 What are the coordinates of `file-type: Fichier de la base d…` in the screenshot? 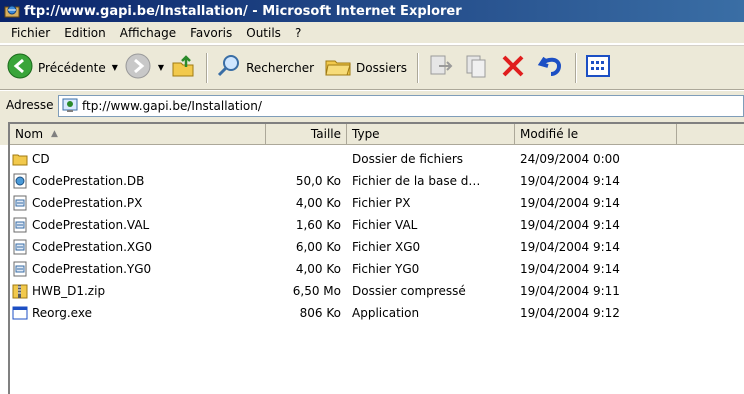 It's located at (416, 181).